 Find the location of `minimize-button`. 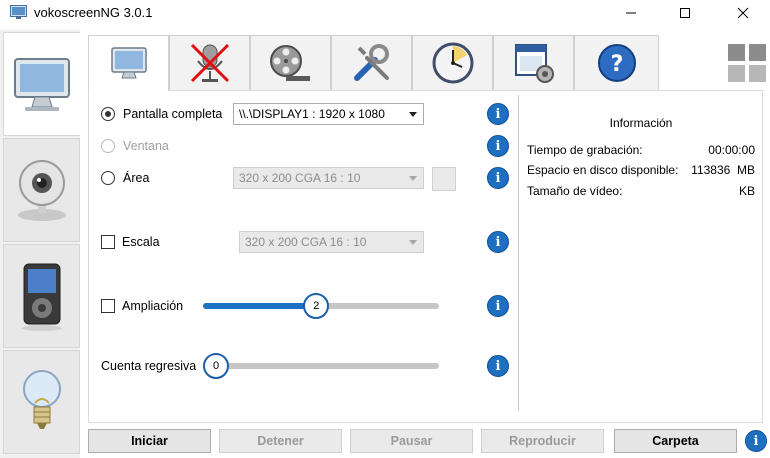

minimize-button is located at coordinates (631, 13).